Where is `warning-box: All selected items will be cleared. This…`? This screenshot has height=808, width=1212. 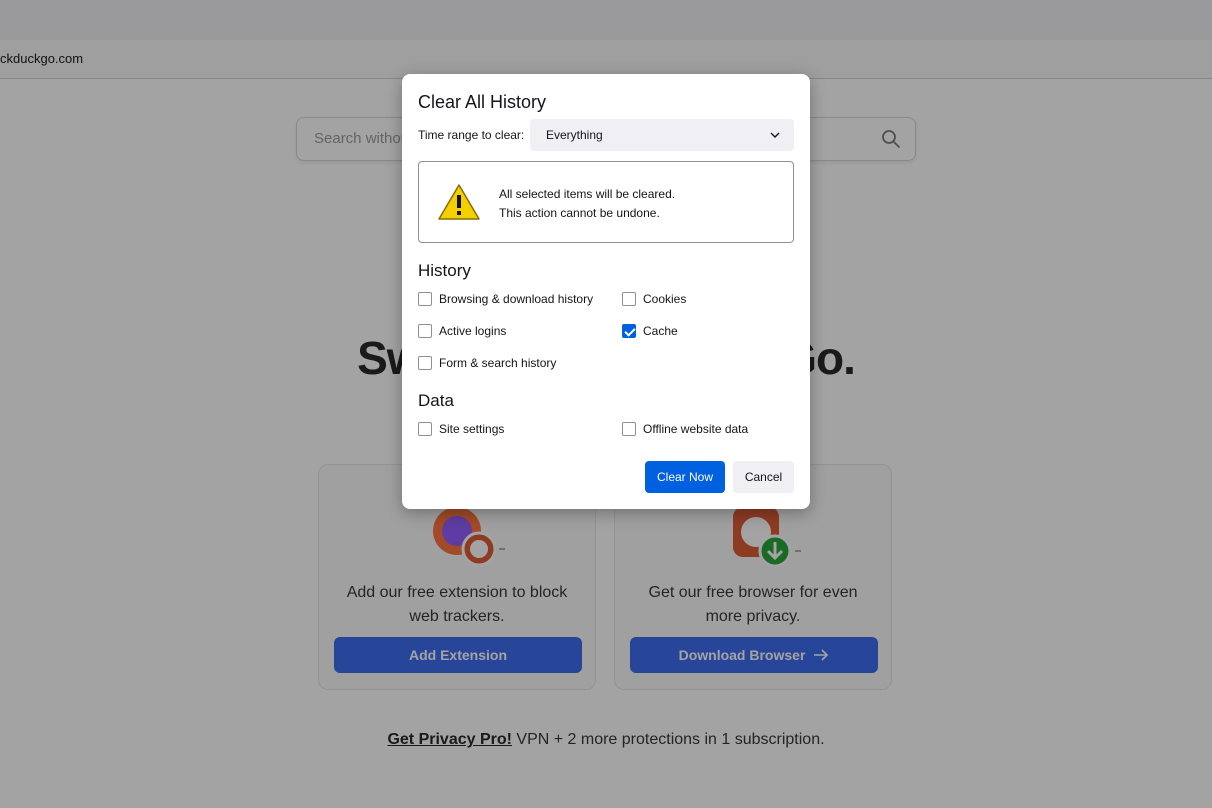
warning-box: All selected items will be cleared. This… is located at coordinates (606, 202).